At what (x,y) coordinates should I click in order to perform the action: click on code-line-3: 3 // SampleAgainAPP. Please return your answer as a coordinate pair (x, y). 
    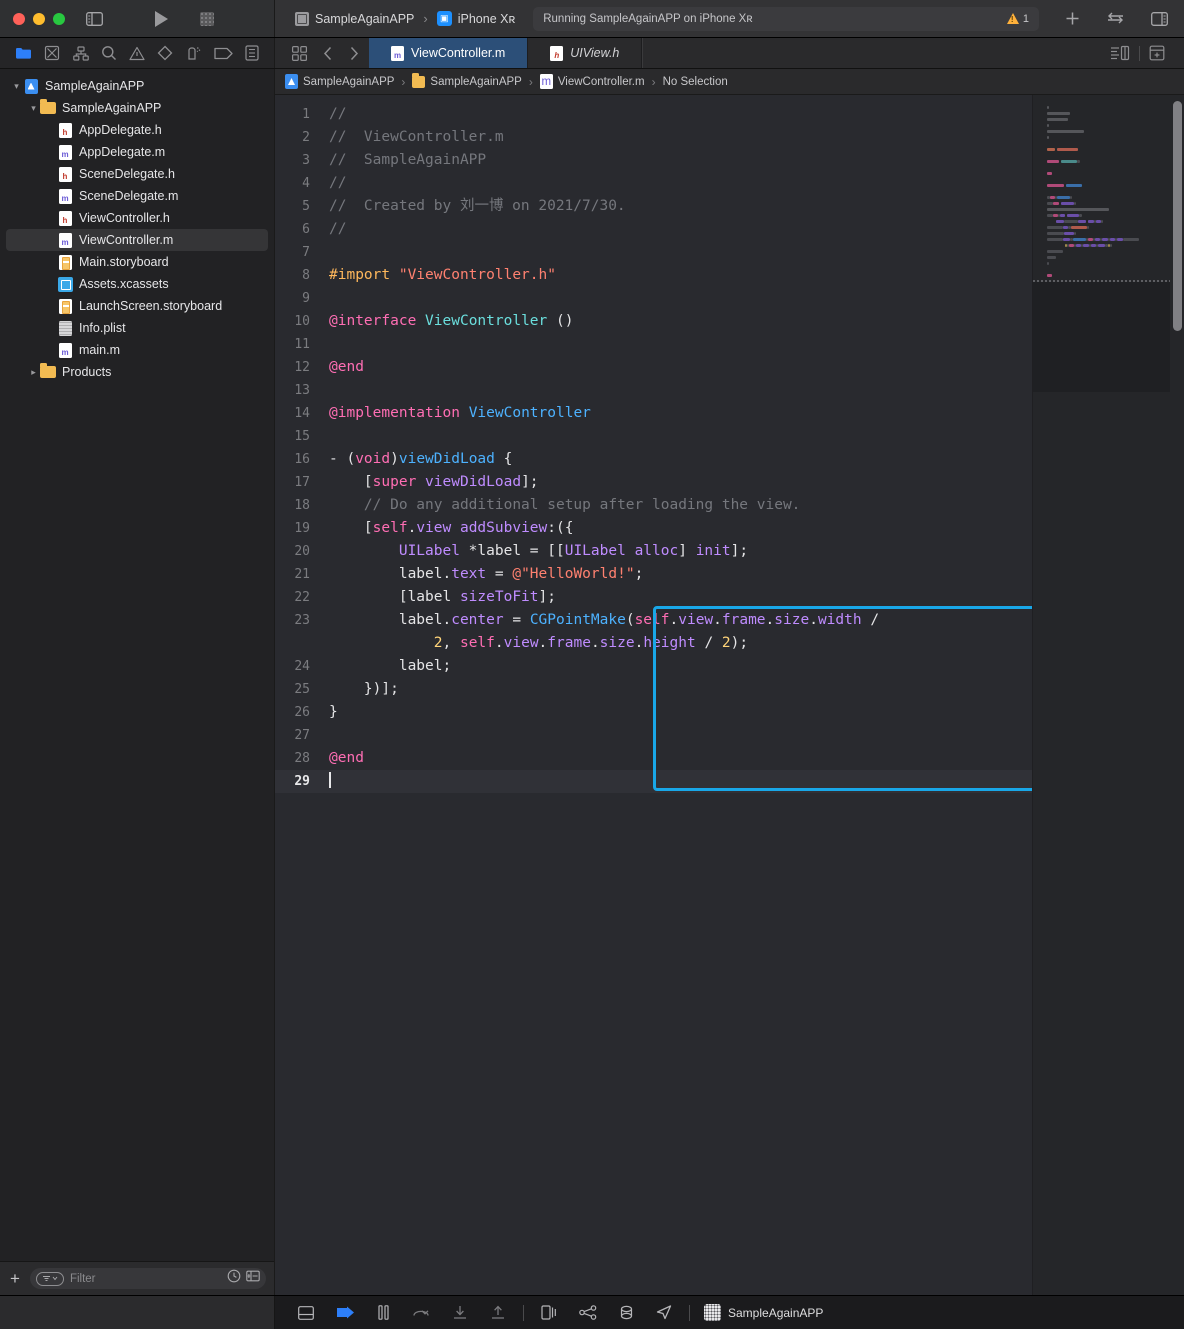
    Looking at the image, I should click on (653, 160).